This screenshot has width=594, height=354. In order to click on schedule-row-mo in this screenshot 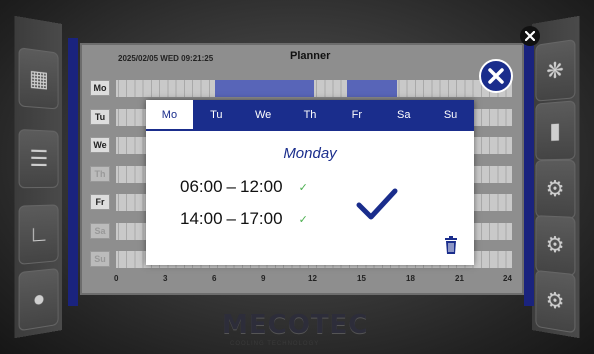, I will do `click(314, 88)`.